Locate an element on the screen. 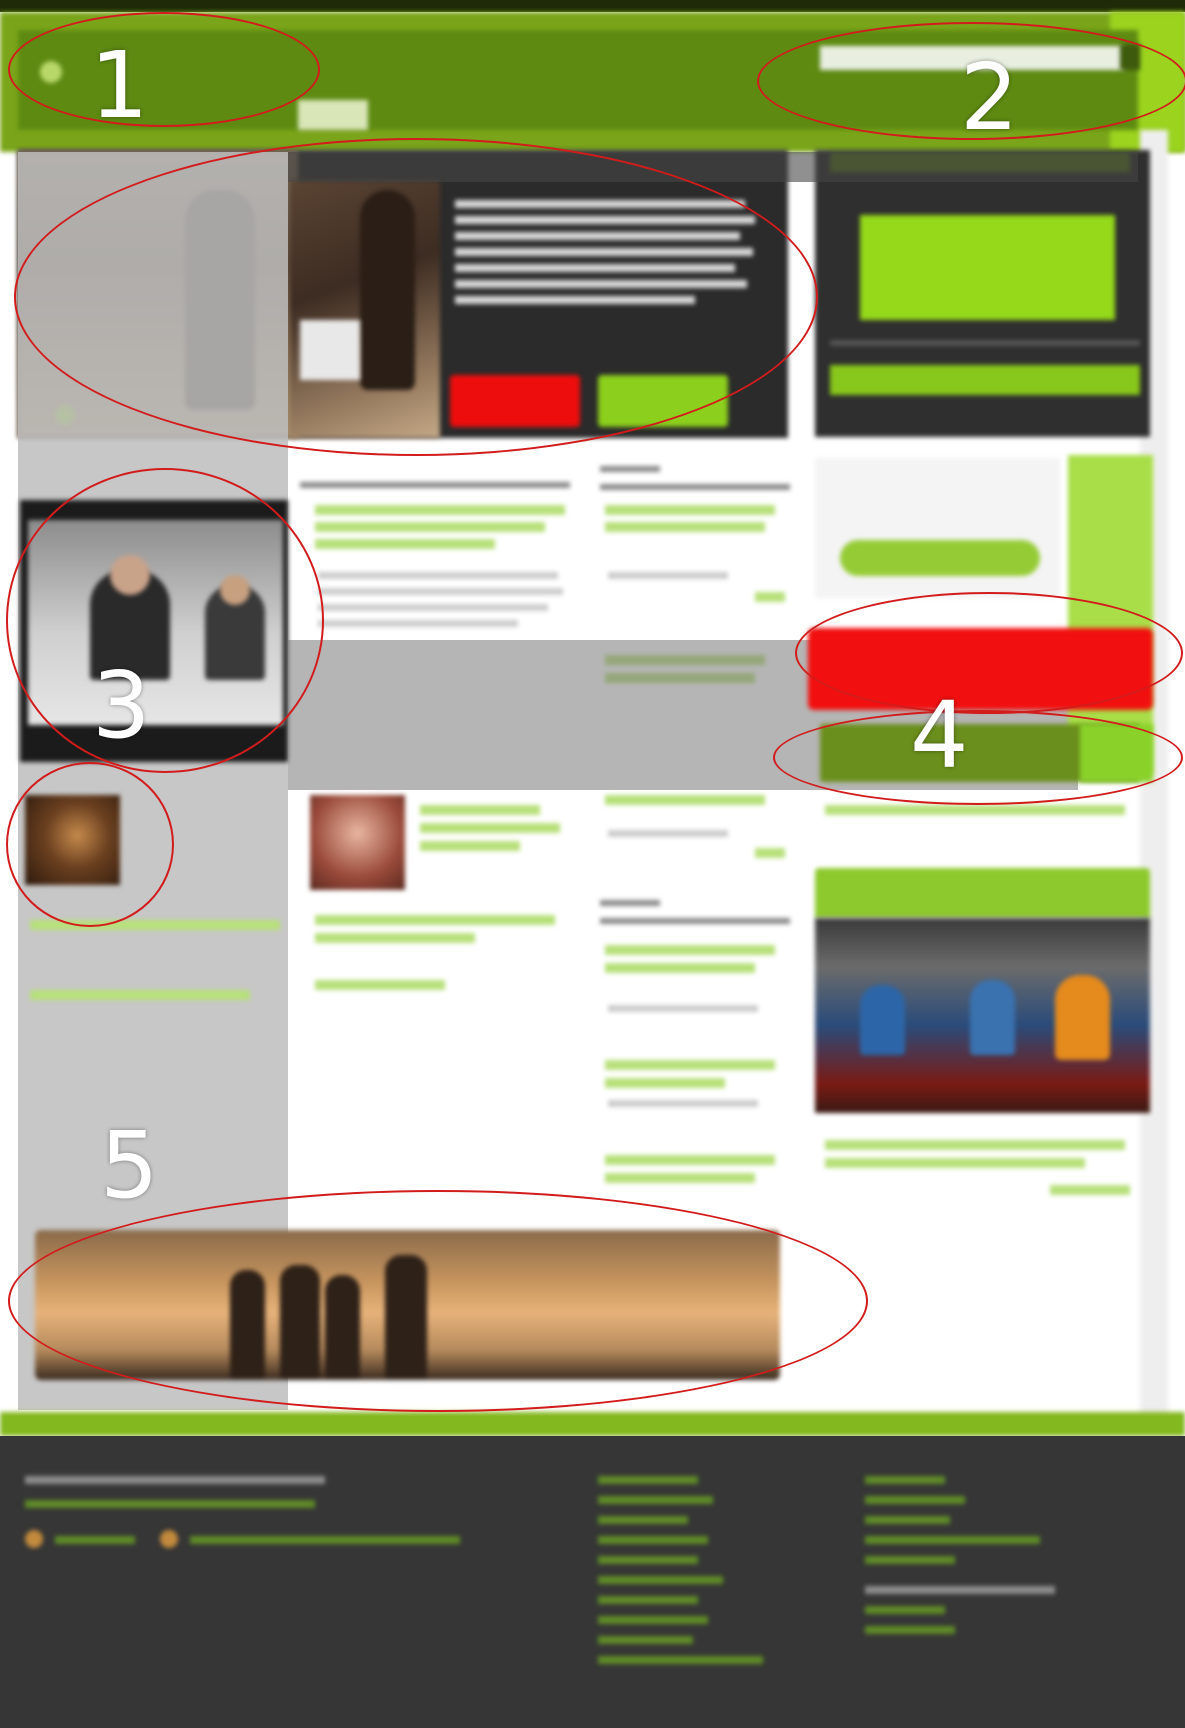  annotation-number: 2 is located at coordinates (989, 97).